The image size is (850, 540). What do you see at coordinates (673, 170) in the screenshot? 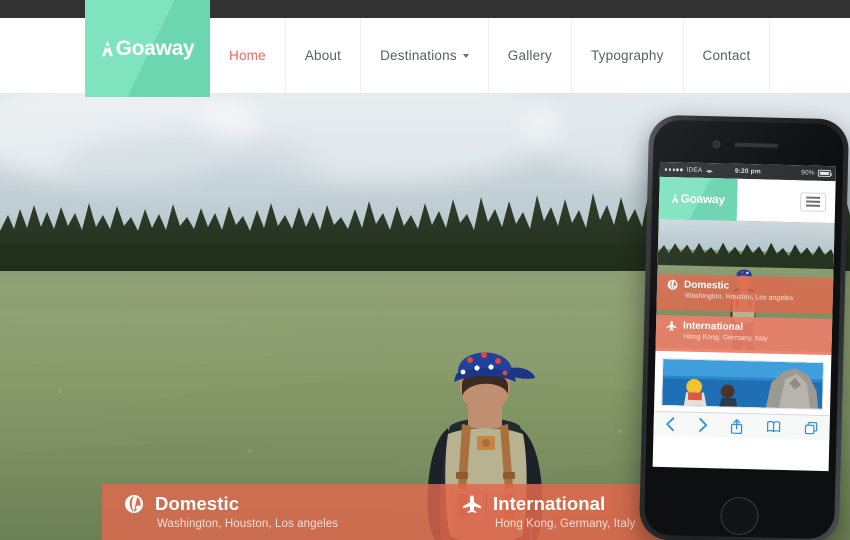
I see `signal-strength-icon` at bounding box center [673, 170].